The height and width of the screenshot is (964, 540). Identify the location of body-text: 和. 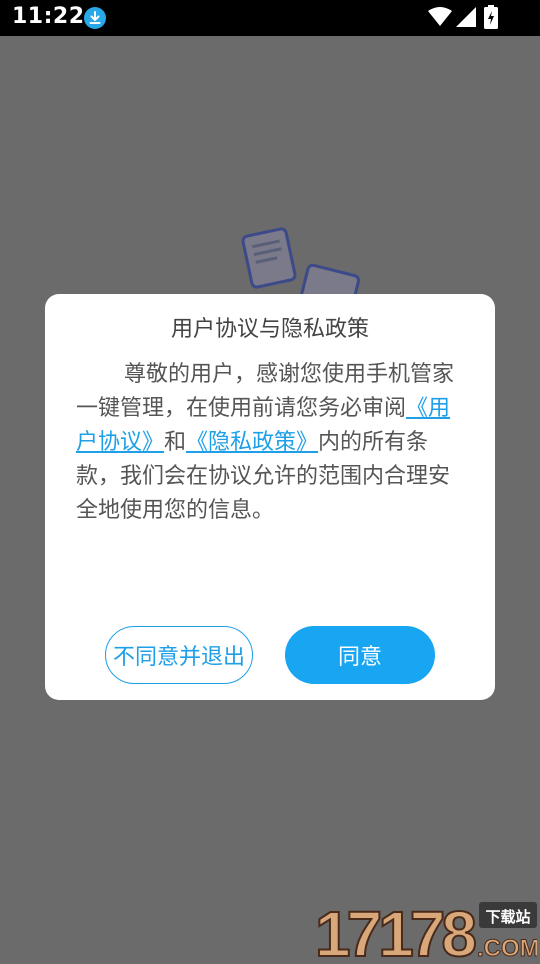
(175, 442).